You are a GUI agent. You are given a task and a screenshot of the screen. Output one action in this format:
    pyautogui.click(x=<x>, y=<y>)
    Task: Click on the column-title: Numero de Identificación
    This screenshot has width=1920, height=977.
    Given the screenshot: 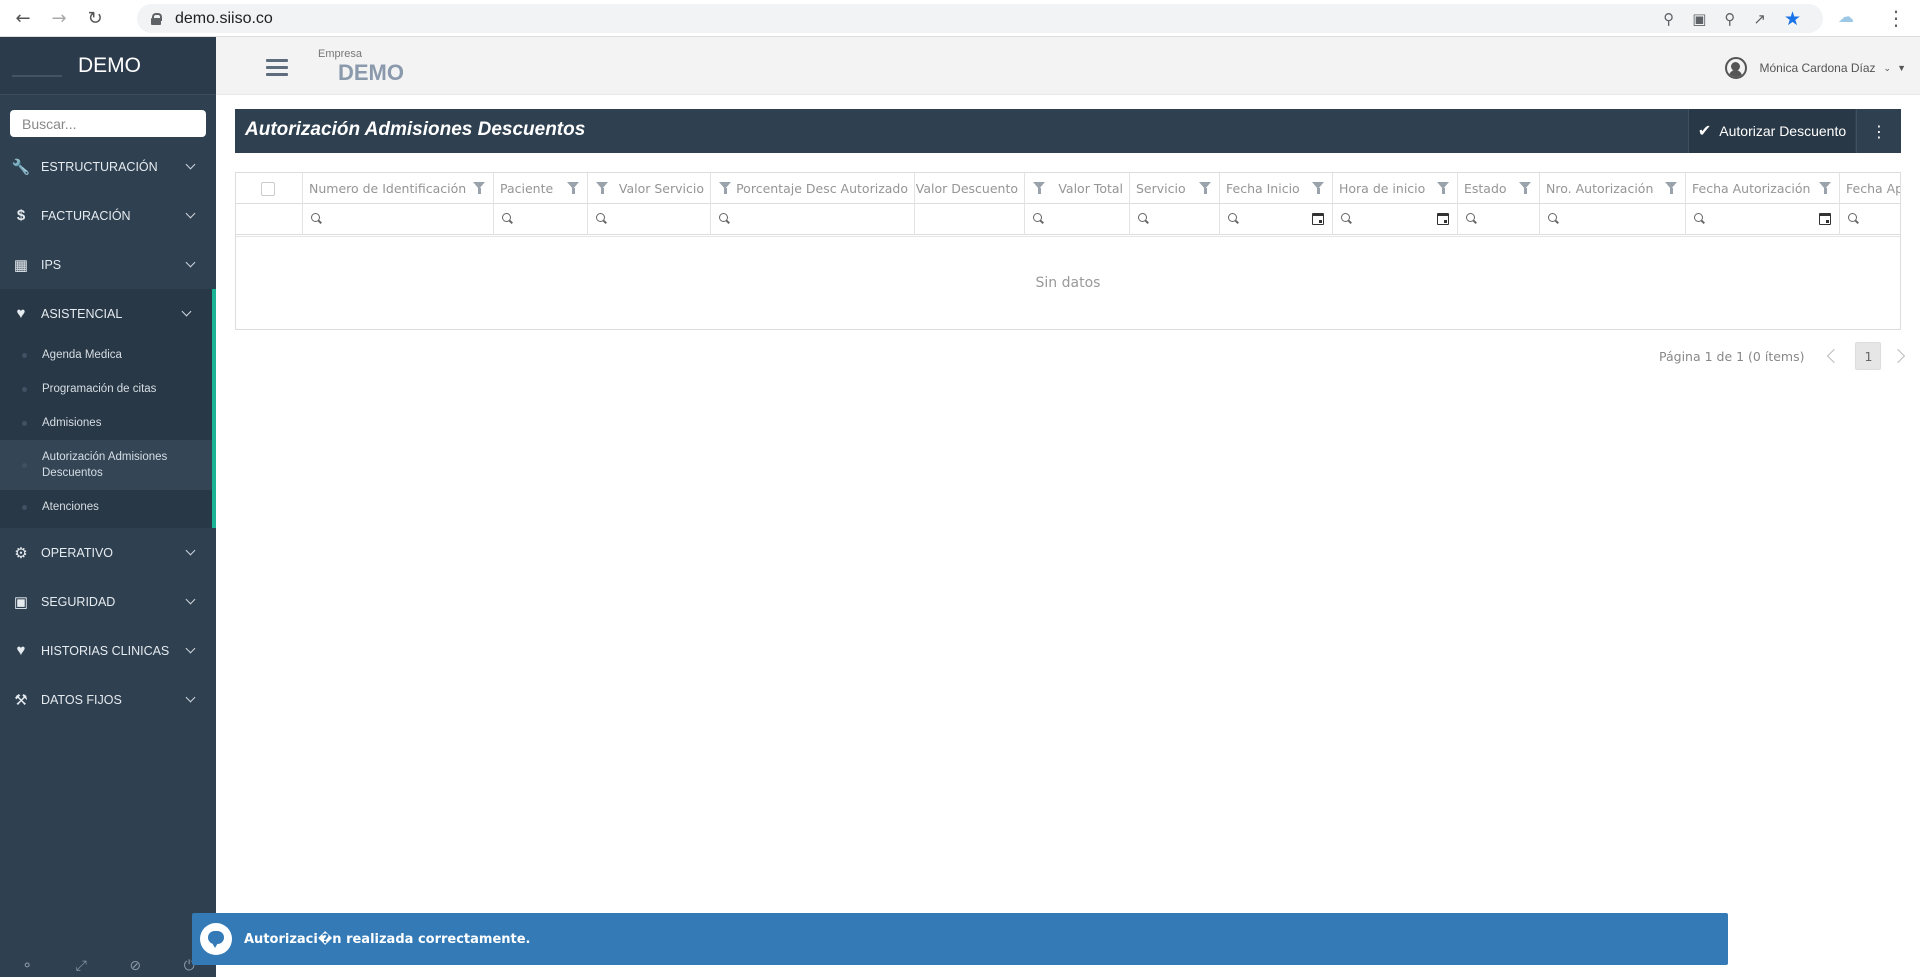 What is the action you would take?
    pyautogui.click(x=388, y=188)
    